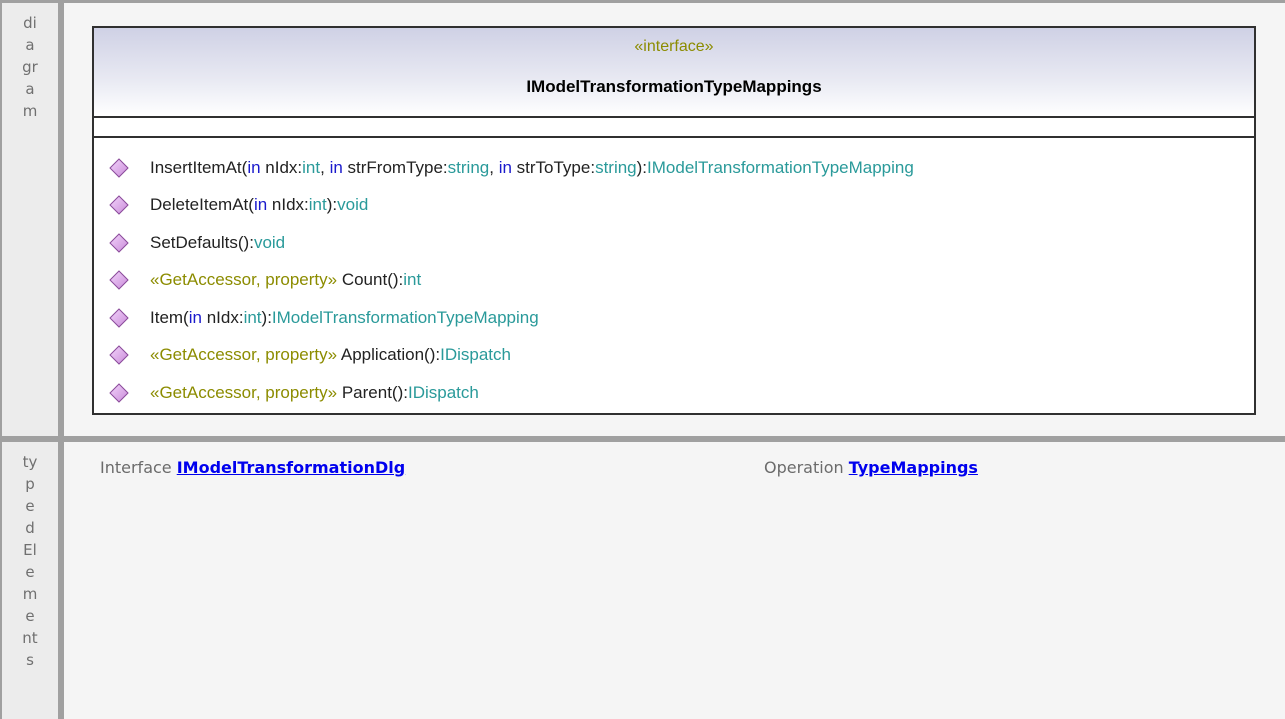 The width and height of the screenshot is (1285, 719). What do you see at coordinates (202, 205) in the screenshot?
I see `signature-part: DeleteItemAt(` at bounding box center [202, 205].